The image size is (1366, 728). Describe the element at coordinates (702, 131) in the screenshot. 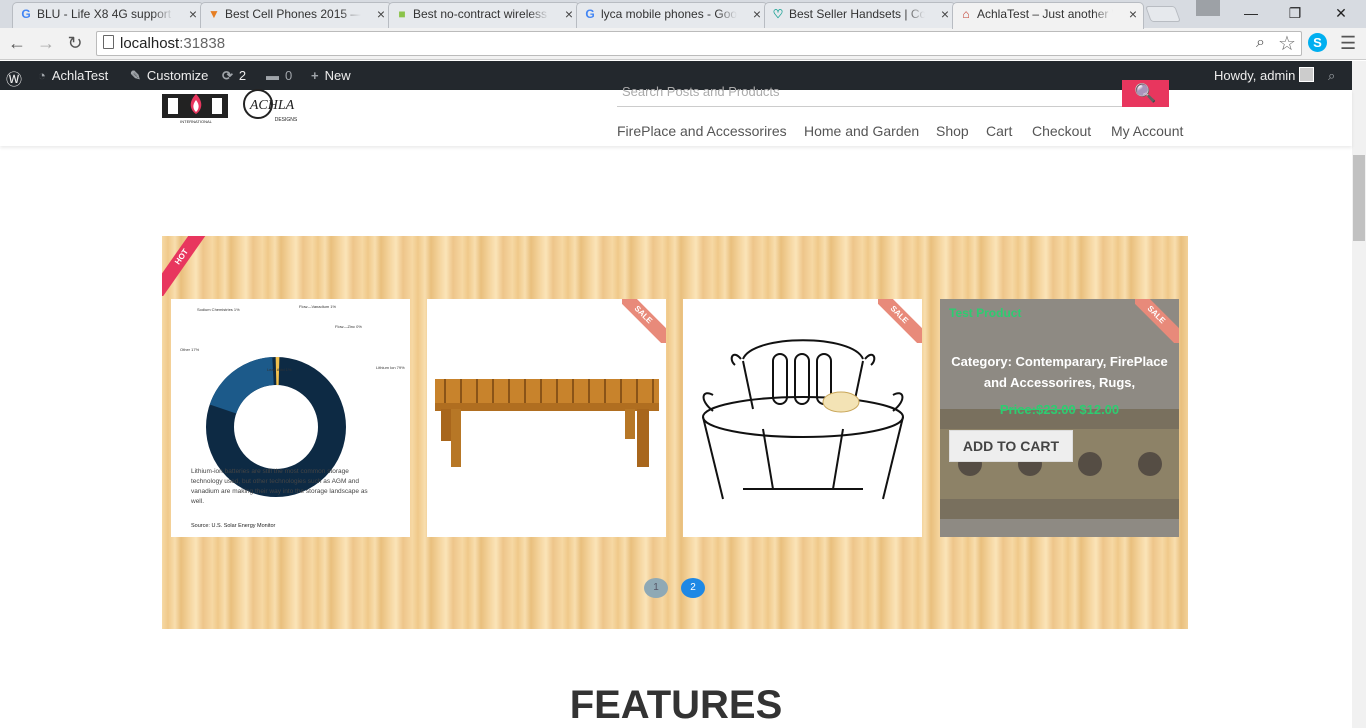

I see `menu-item-fireplace: FirePlace and Accessorires` at that location.